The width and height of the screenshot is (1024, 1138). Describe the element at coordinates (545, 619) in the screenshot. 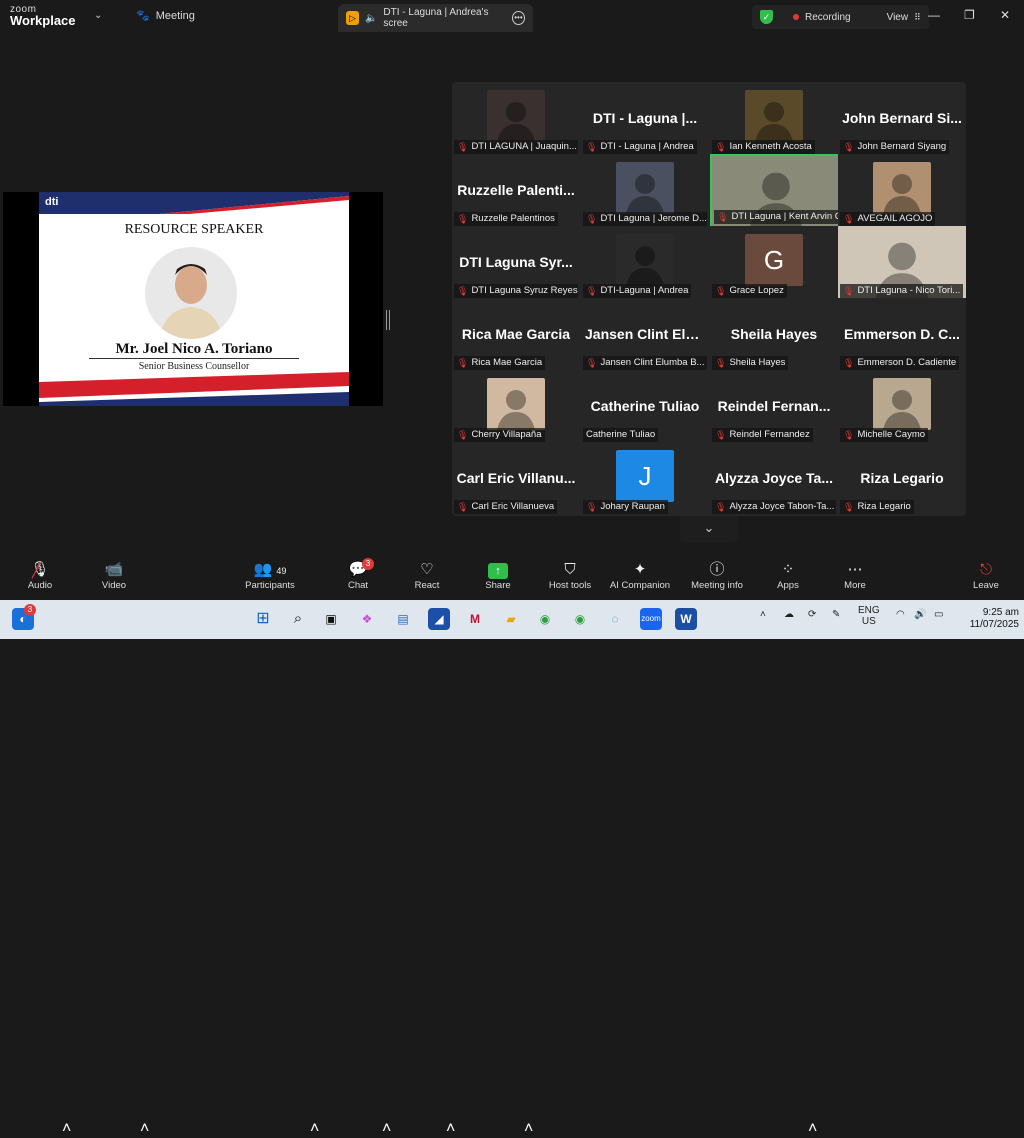

I see `chrome-icon: ◉` at that location.